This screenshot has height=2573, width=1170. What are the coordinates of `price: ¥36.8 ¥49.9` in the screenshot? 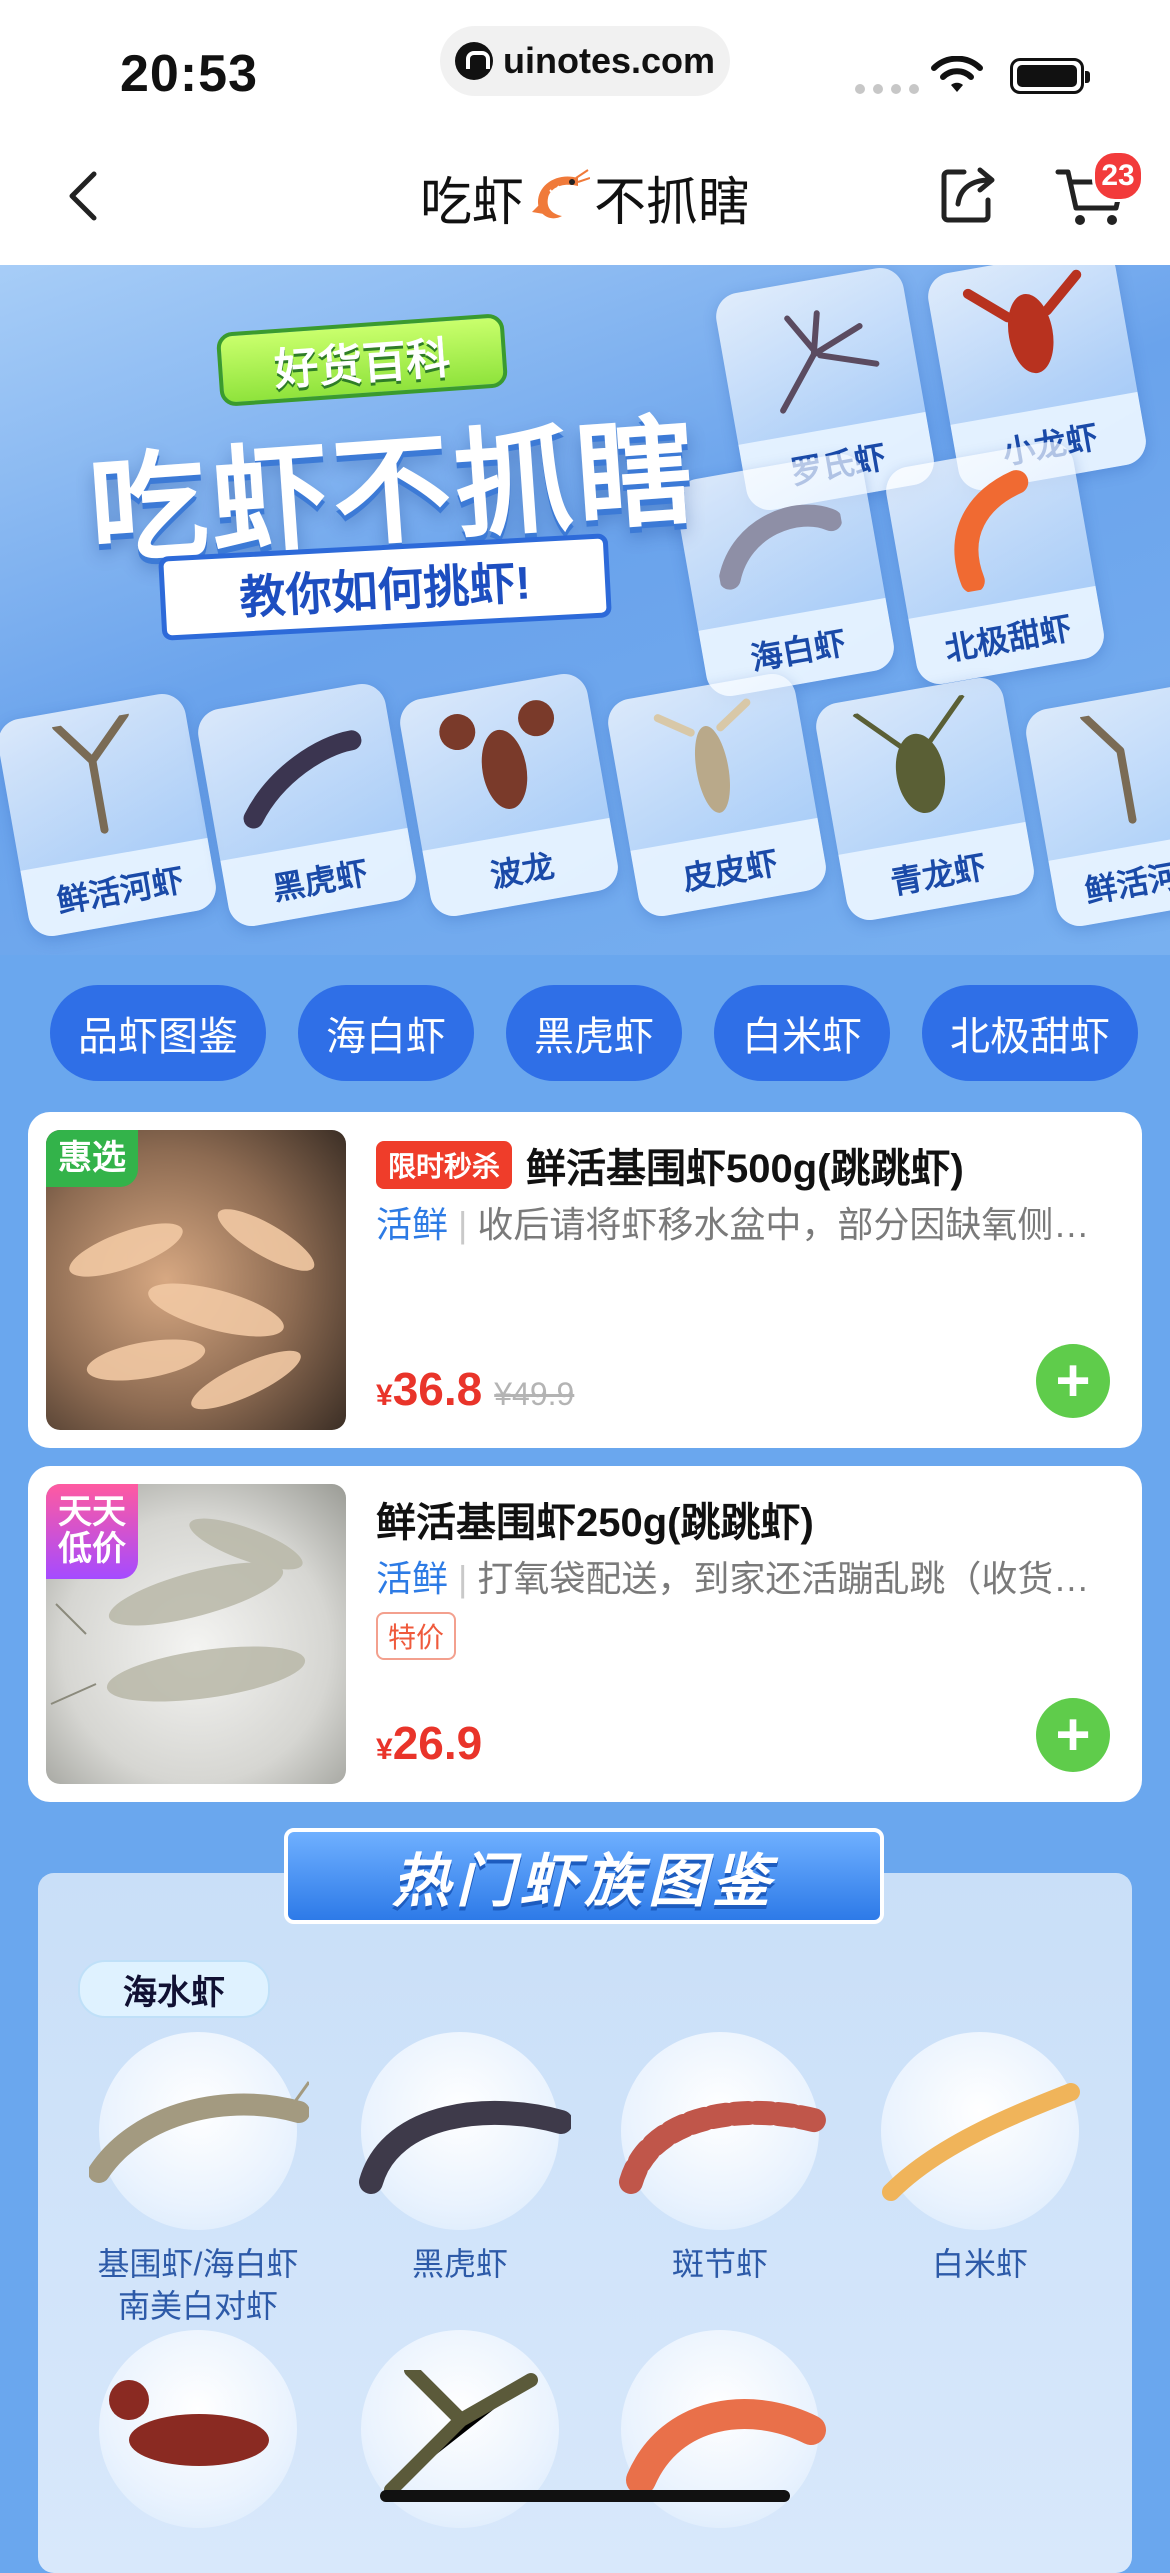 It's located at (475, 1389).